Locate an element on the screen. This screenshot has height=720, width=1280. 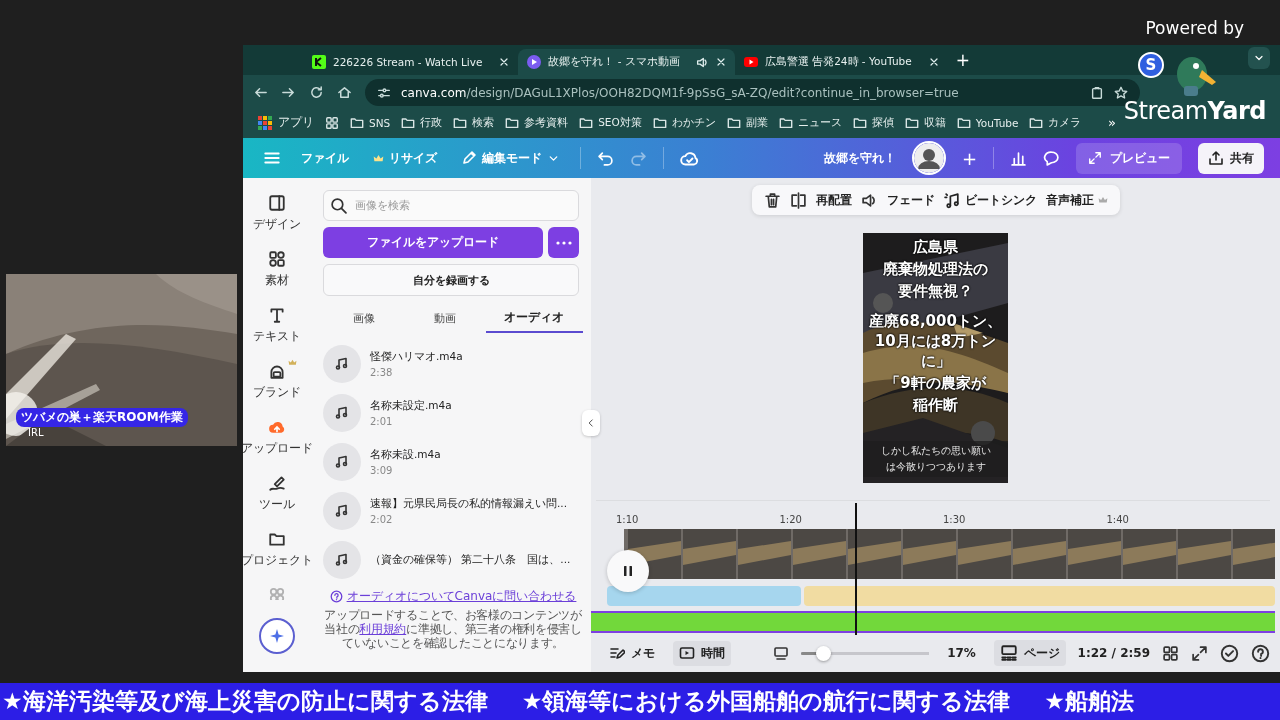
audio-file-item: 怪傑ハリマオ.m4a 2:38 is located at coordinates (453, 363).